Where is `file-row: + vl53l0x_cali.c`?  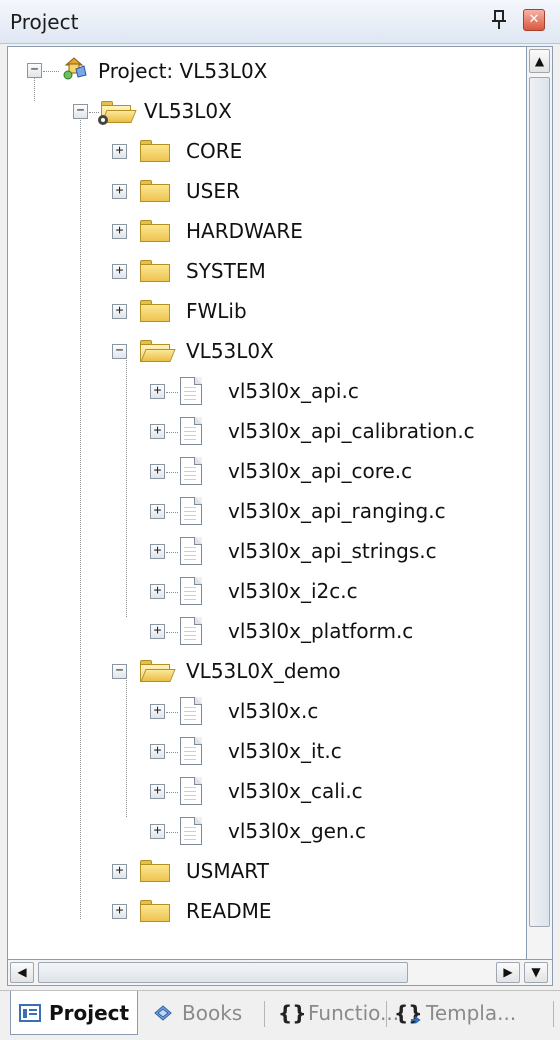
file-row: + vl53l0x_cali.c is located at coordinates (258, 791).